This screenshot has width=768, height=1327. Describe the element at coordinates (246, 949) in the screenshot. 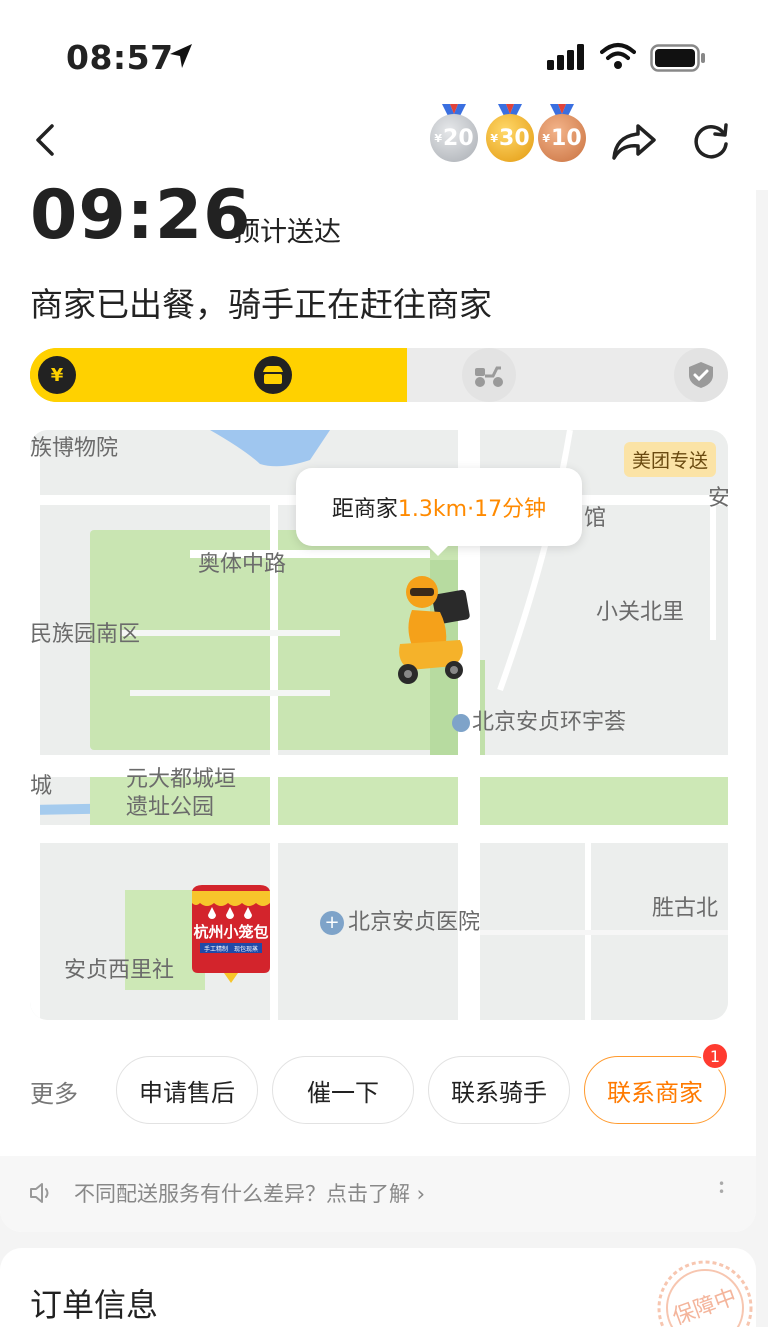

I see `store-sign-line2: 现包现蒸` at that location.